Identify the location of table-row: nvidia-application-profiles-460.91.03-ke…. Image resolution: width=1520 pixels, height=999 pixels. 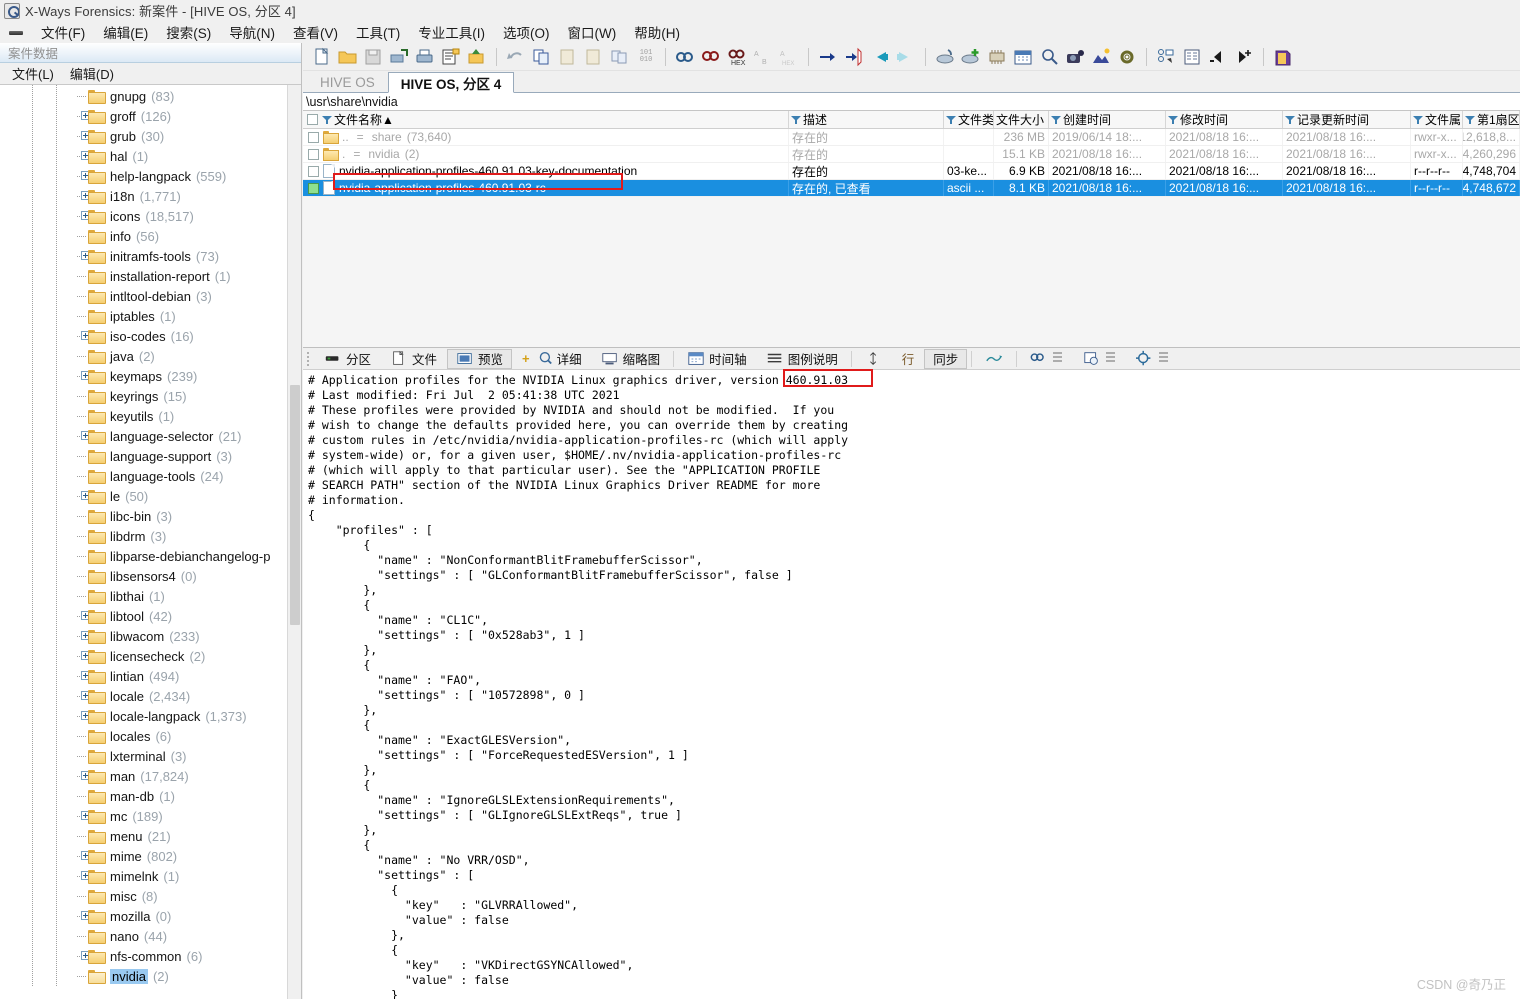
(911, 171).